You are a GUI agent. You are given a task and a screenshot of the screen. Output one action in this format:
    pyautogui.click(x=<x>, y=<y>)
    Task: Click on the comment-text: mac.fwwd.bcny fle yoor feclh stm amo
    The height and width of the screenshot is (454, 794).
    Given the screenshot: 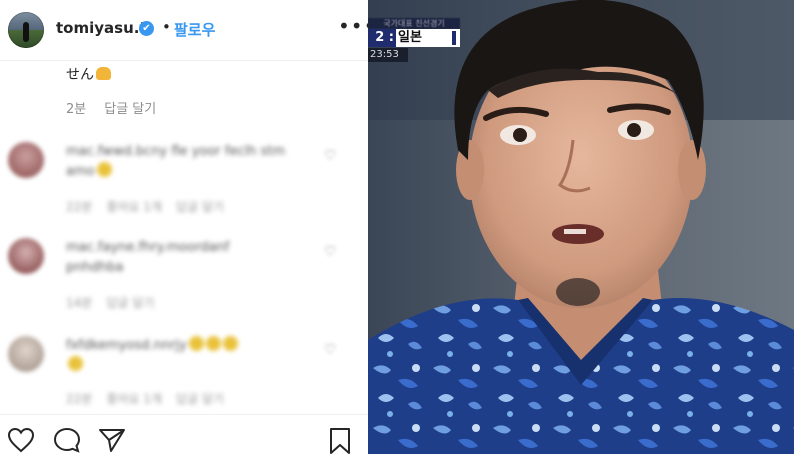 What is the action you would take?
    pyautogui.click(x=176, y=161)
    